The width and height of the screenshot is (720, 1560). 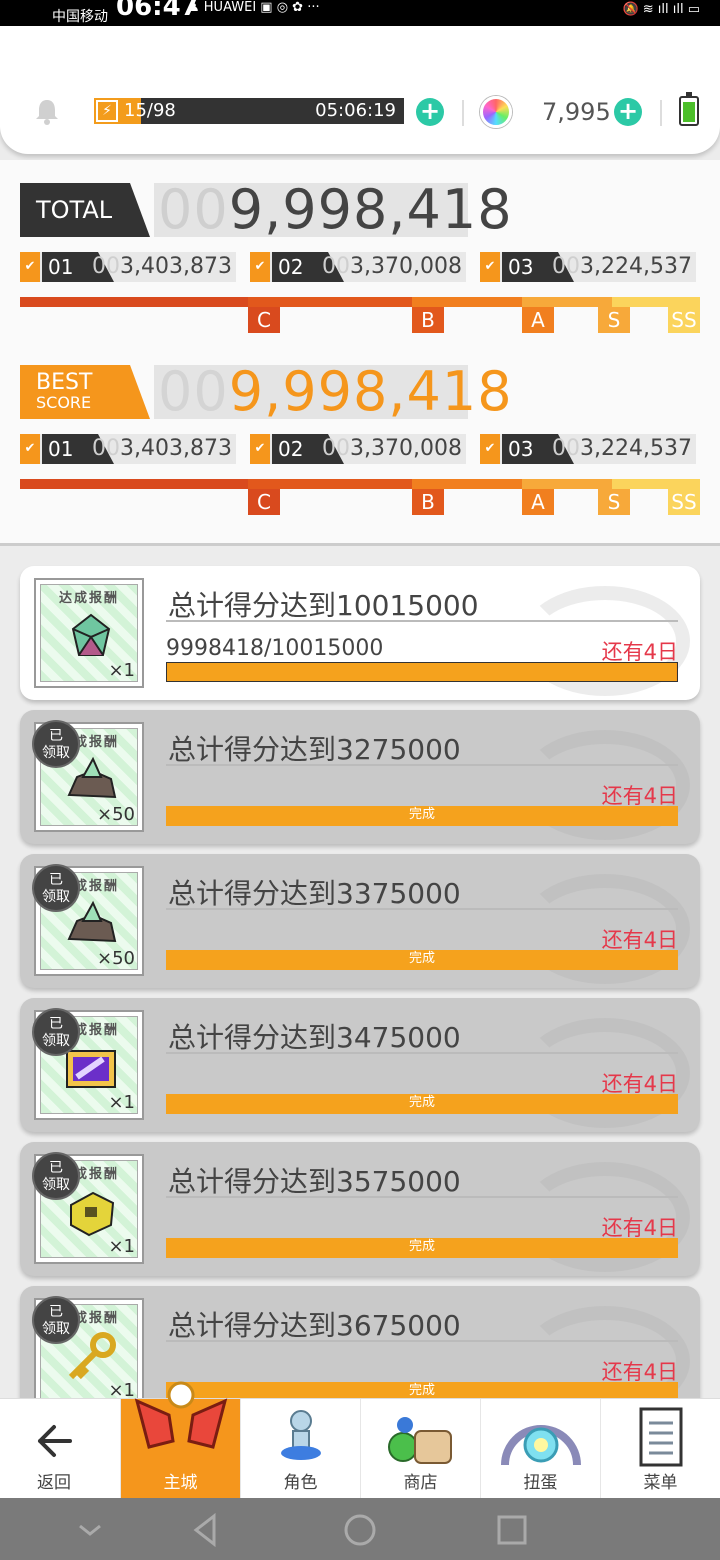 What do you see at coordinates (88, 598) in the screenshot?
I see `reward-heading: 达成报酬` at bounding box center [88, 598].